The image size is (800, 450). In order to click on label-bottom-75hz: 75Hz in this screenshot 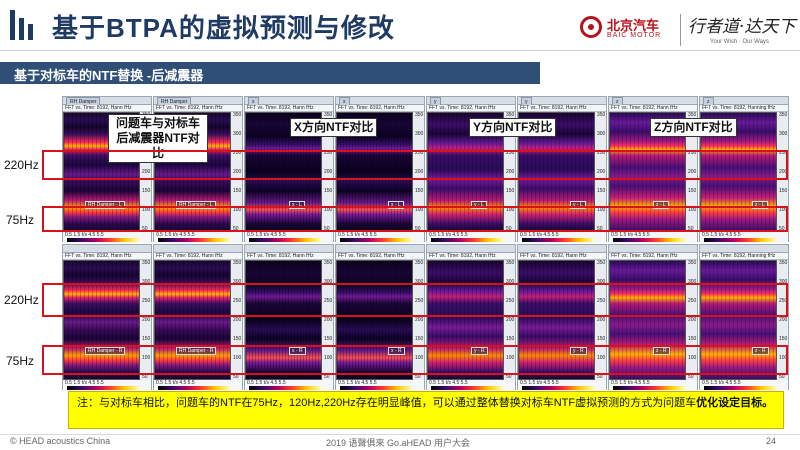, I will do `click(20, 361)`.